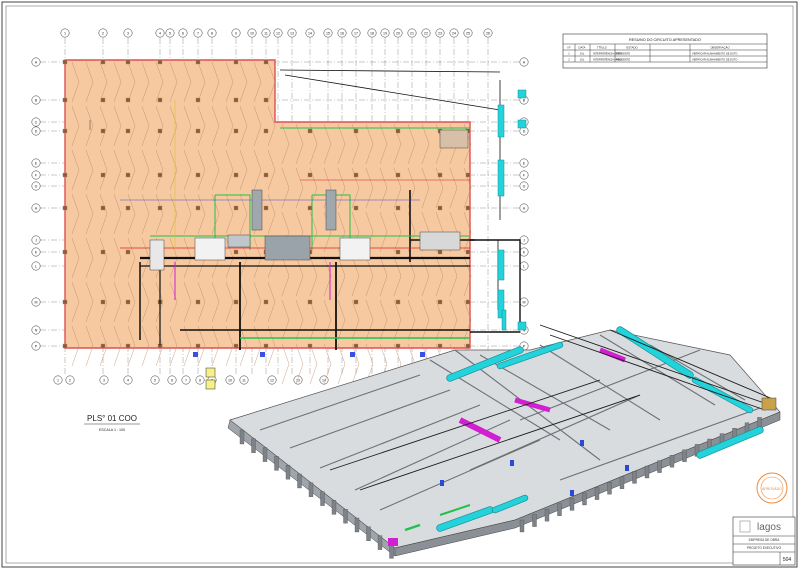 The width and height of the screenshot is (799, 569). Describe the element at coordinates (665, 40) in the screenshot. I see `revision-table-title: RESUMO DO CIRCUITO APRESENTADO` at that location.